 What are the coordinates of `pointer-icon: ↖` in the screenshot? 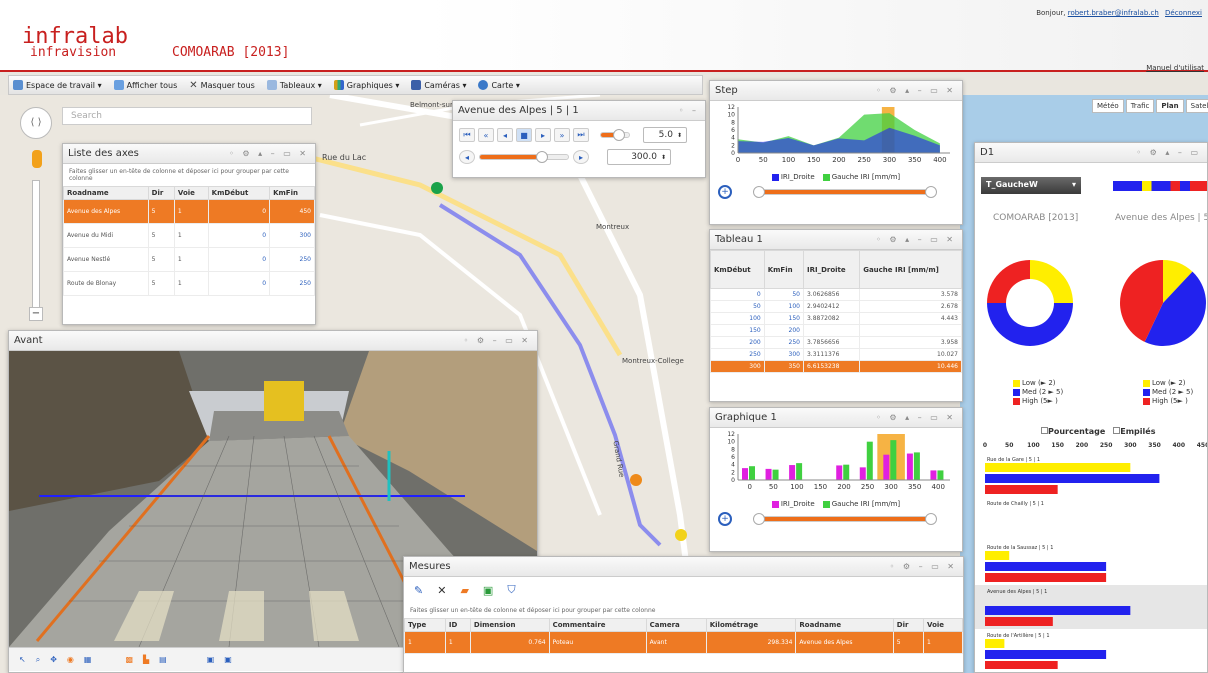 It's located at (22, 659).